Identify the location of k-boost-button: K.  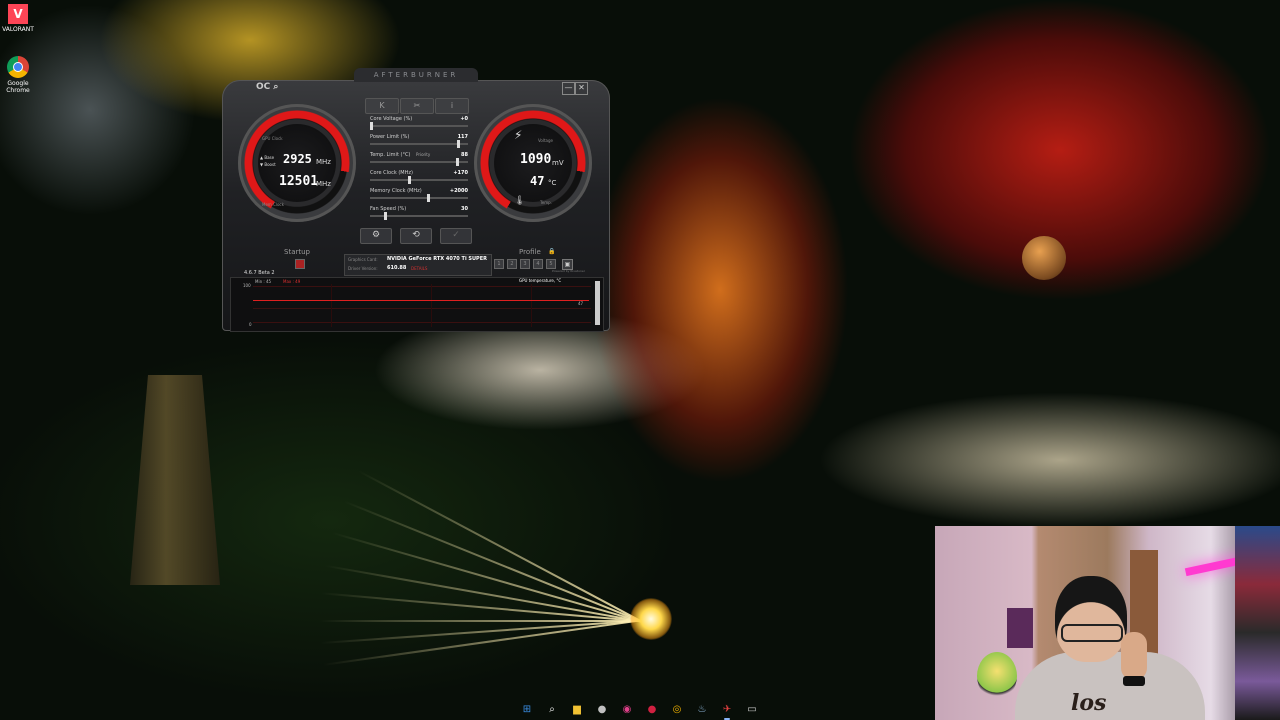
(382, 106).